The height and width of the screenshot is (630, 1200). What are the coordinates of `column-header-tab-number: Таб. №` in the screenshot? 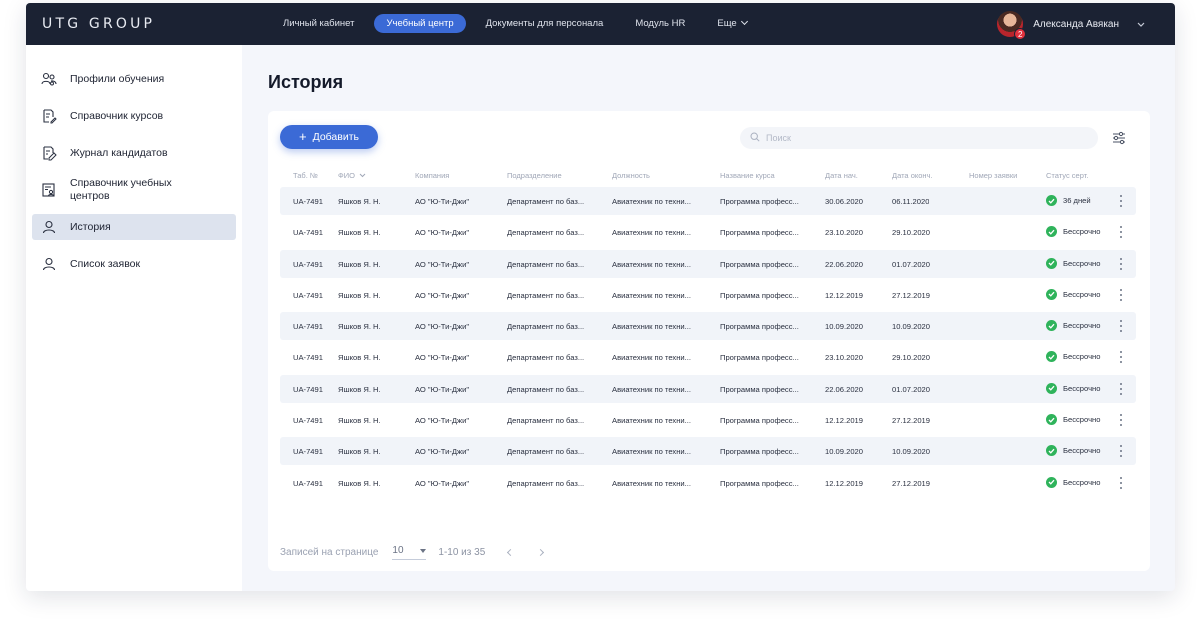 It's located at (305, 175).